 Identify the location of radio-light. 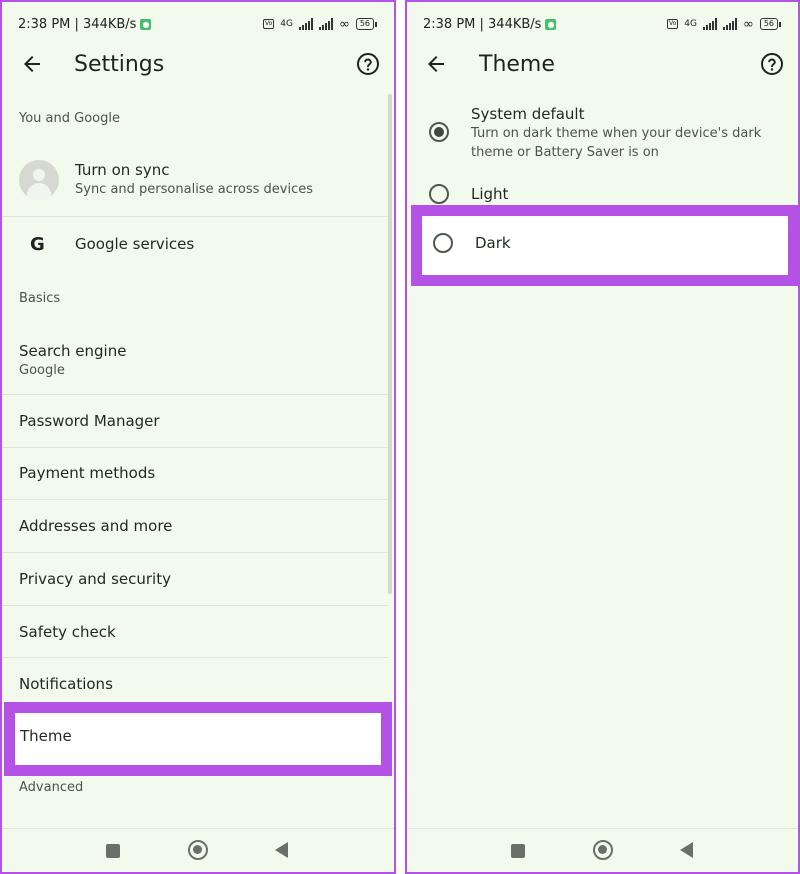
(439, 194).